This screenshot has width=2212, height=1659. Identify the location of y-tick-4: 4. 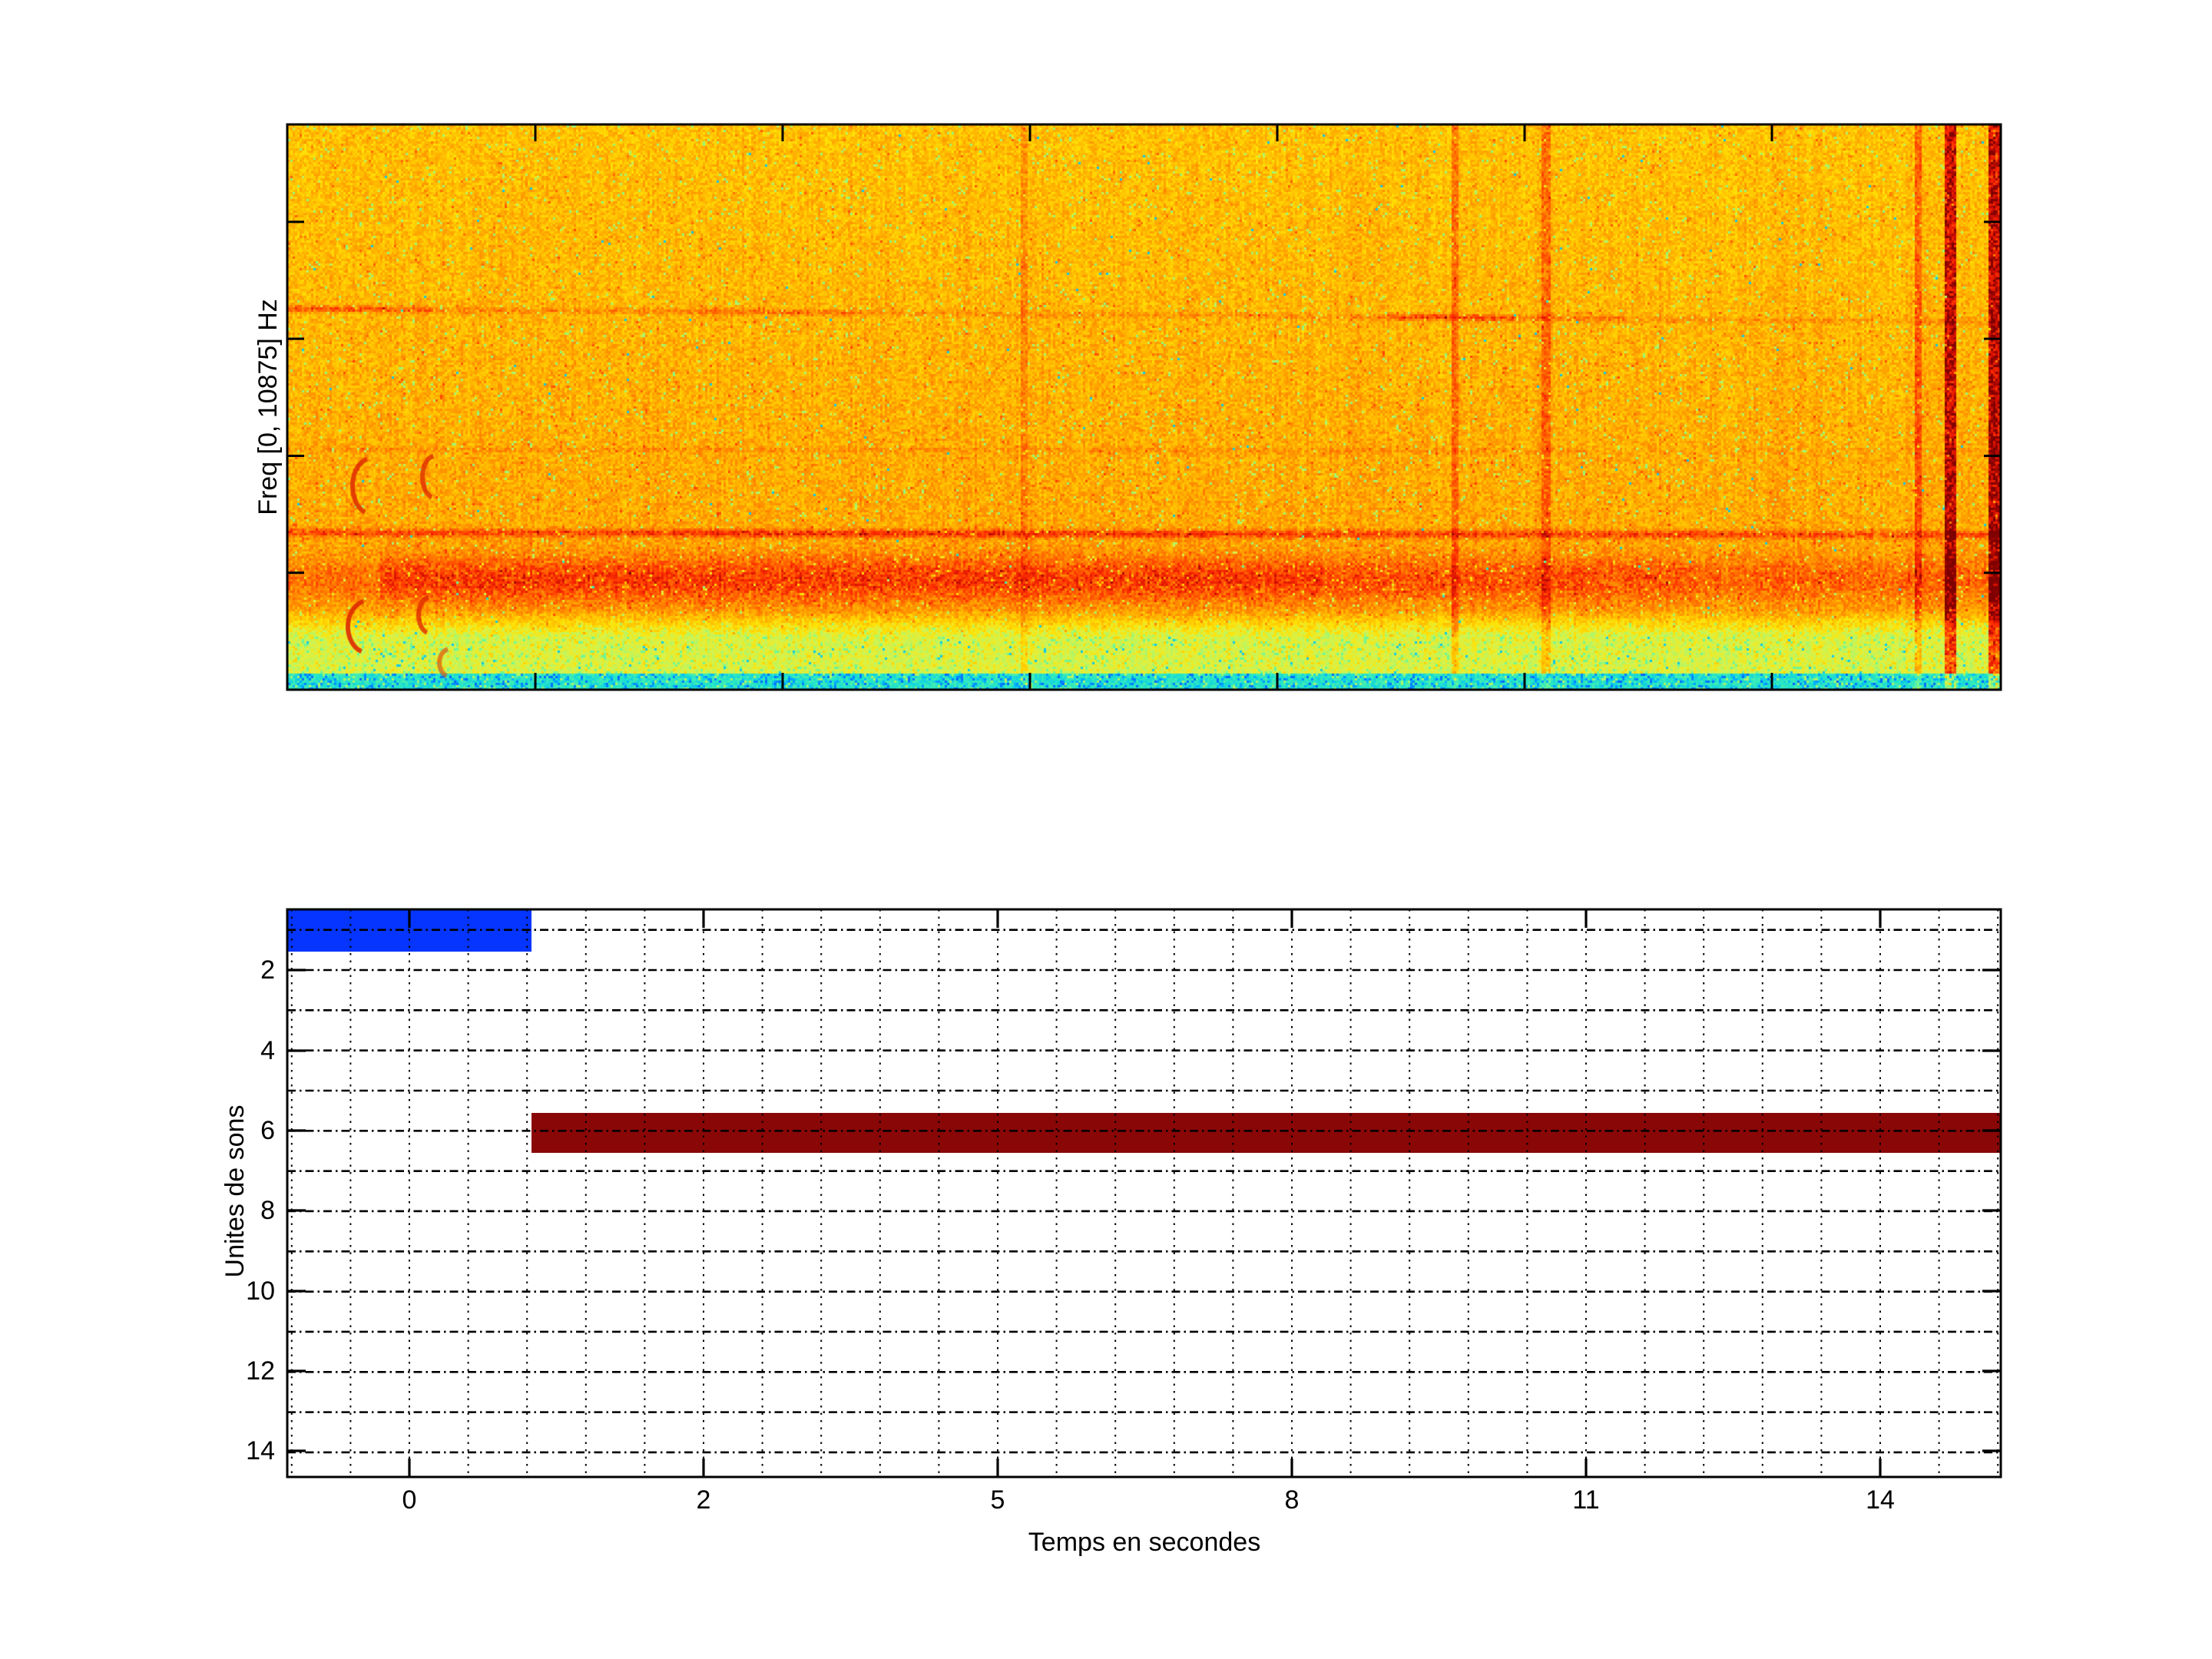
(267, 1050).